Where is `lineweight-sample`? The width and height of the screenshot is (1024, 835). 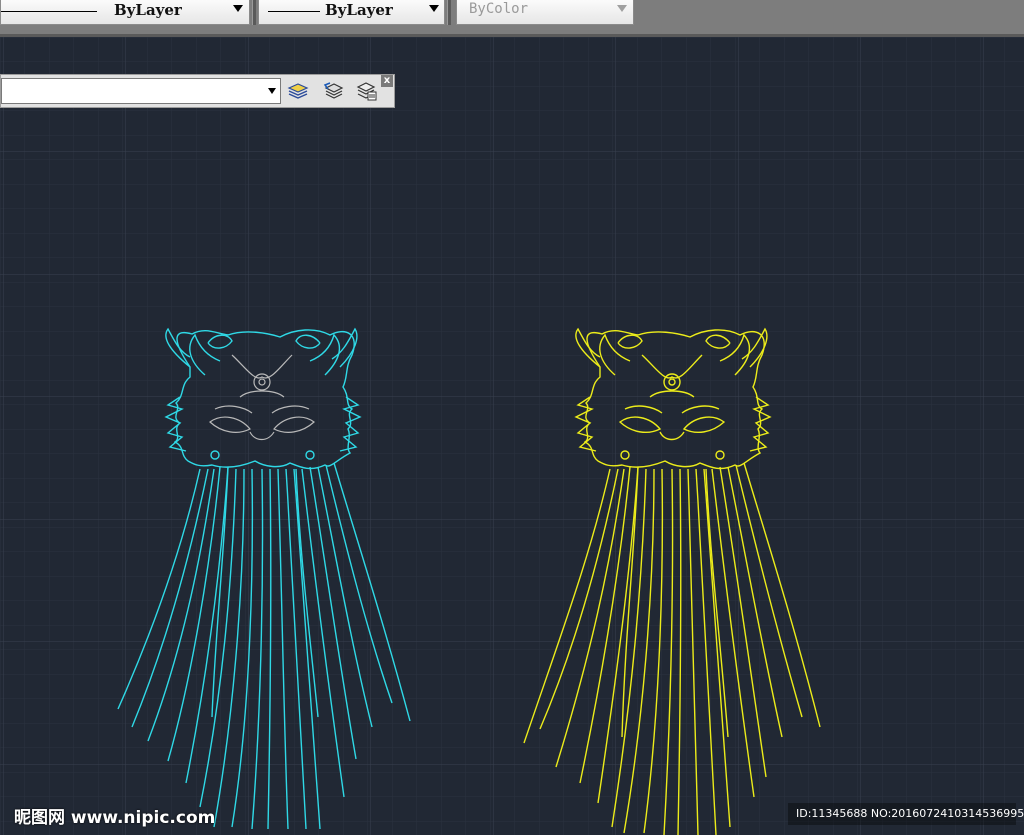
lineweight-sample is located at coordinates (294, 11).